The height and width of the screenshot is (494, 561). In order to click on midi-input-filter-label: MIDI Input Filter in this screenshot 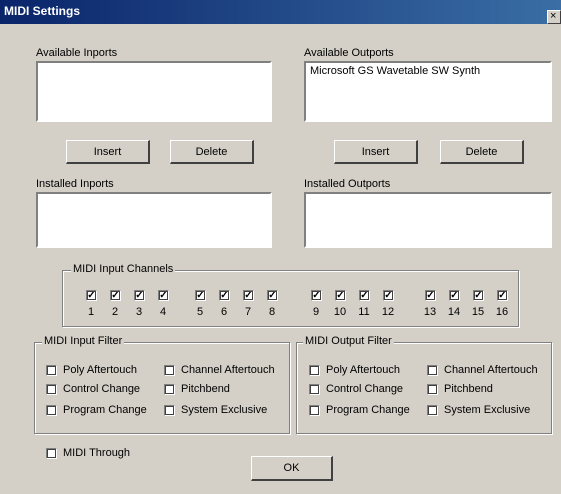, I will do `click(83, 341)`.